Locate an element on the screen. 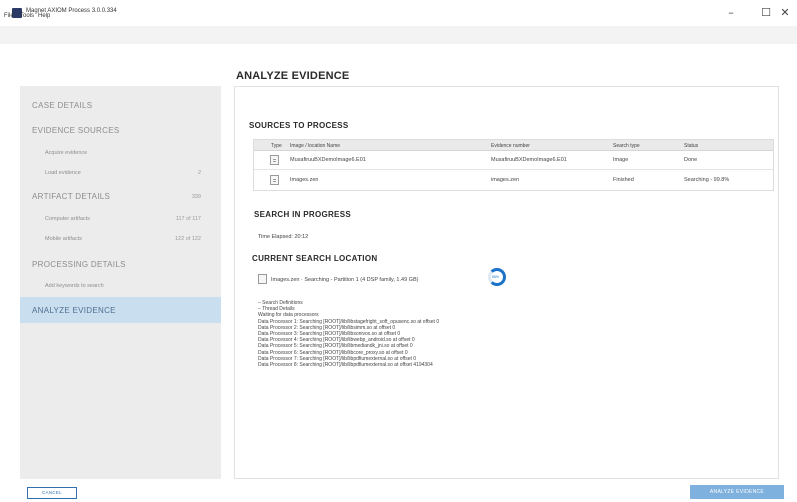 The width and height of the screenshot is (797, 502). row-name: MusafiruuBXDemoImage6.E01 is located at coordinates (328, 160).